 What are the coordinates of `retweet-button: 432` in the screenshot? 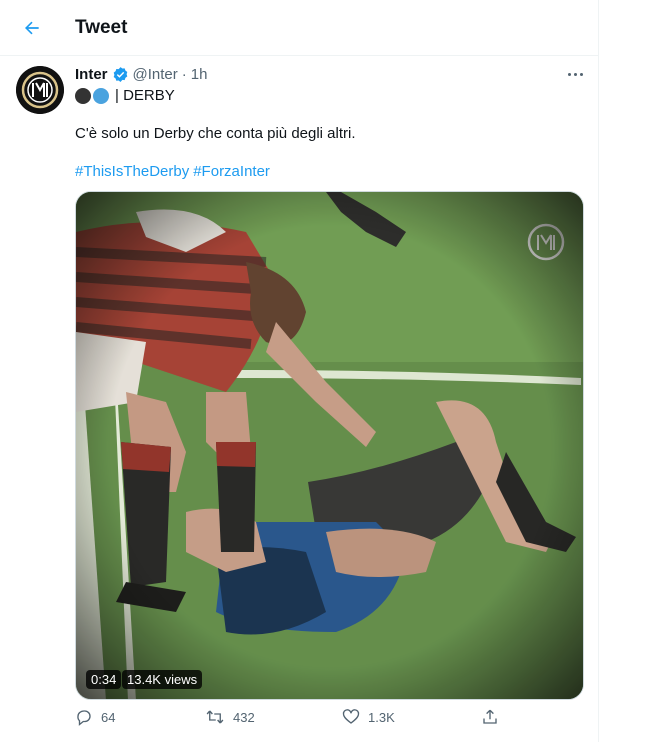 It's located at (230, 717).